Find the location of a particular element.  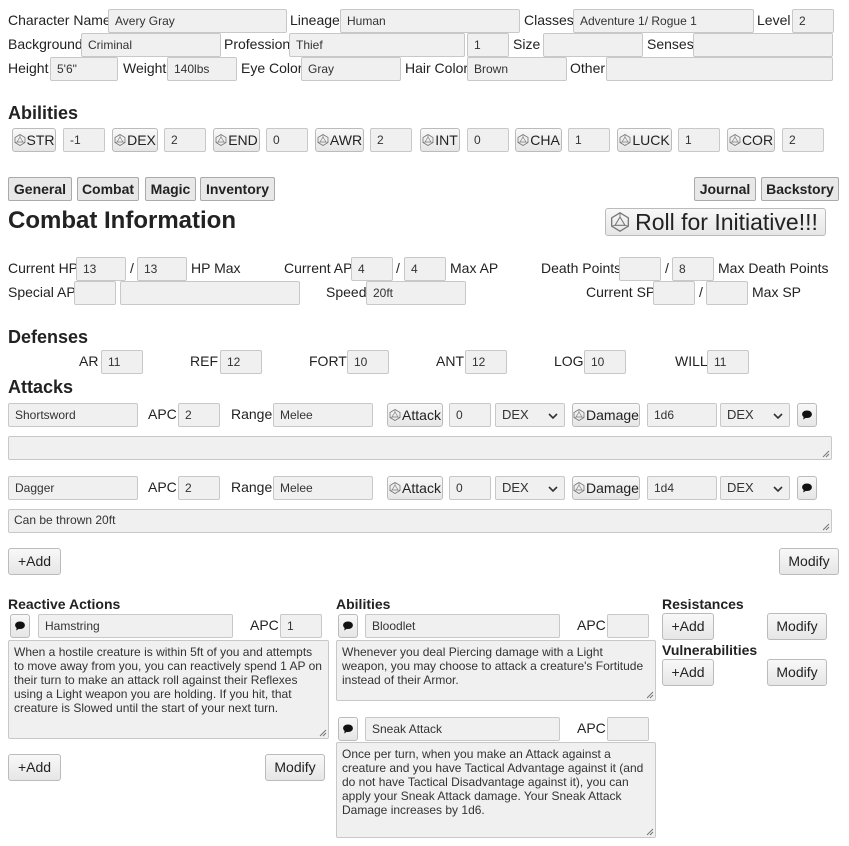

tab-general: General is located at coordinates (40, 189).